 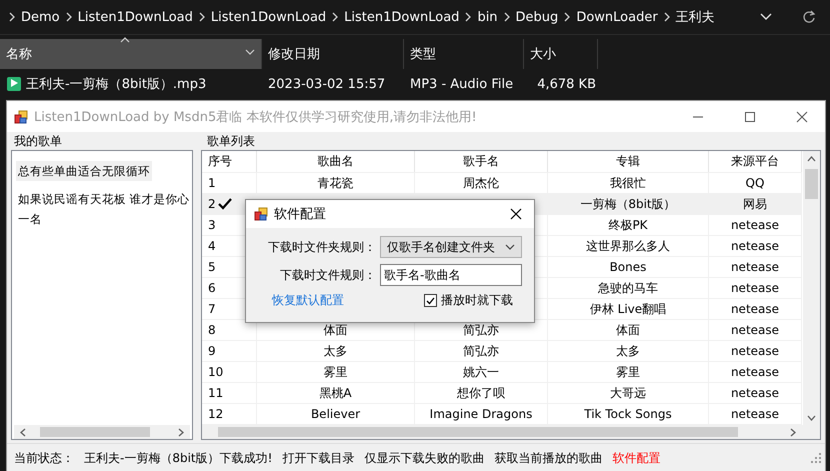 I want to click on index-cell: 6, so click(x=212, y=288).